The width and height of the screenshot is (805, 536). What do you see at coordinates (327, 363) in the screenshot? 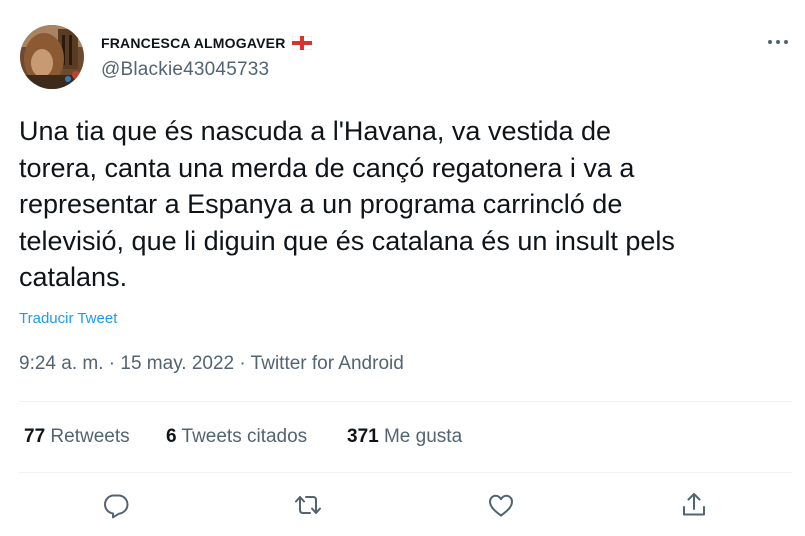
I see `tweet-source: Twitter for Android` at bounding box center [327, 363].